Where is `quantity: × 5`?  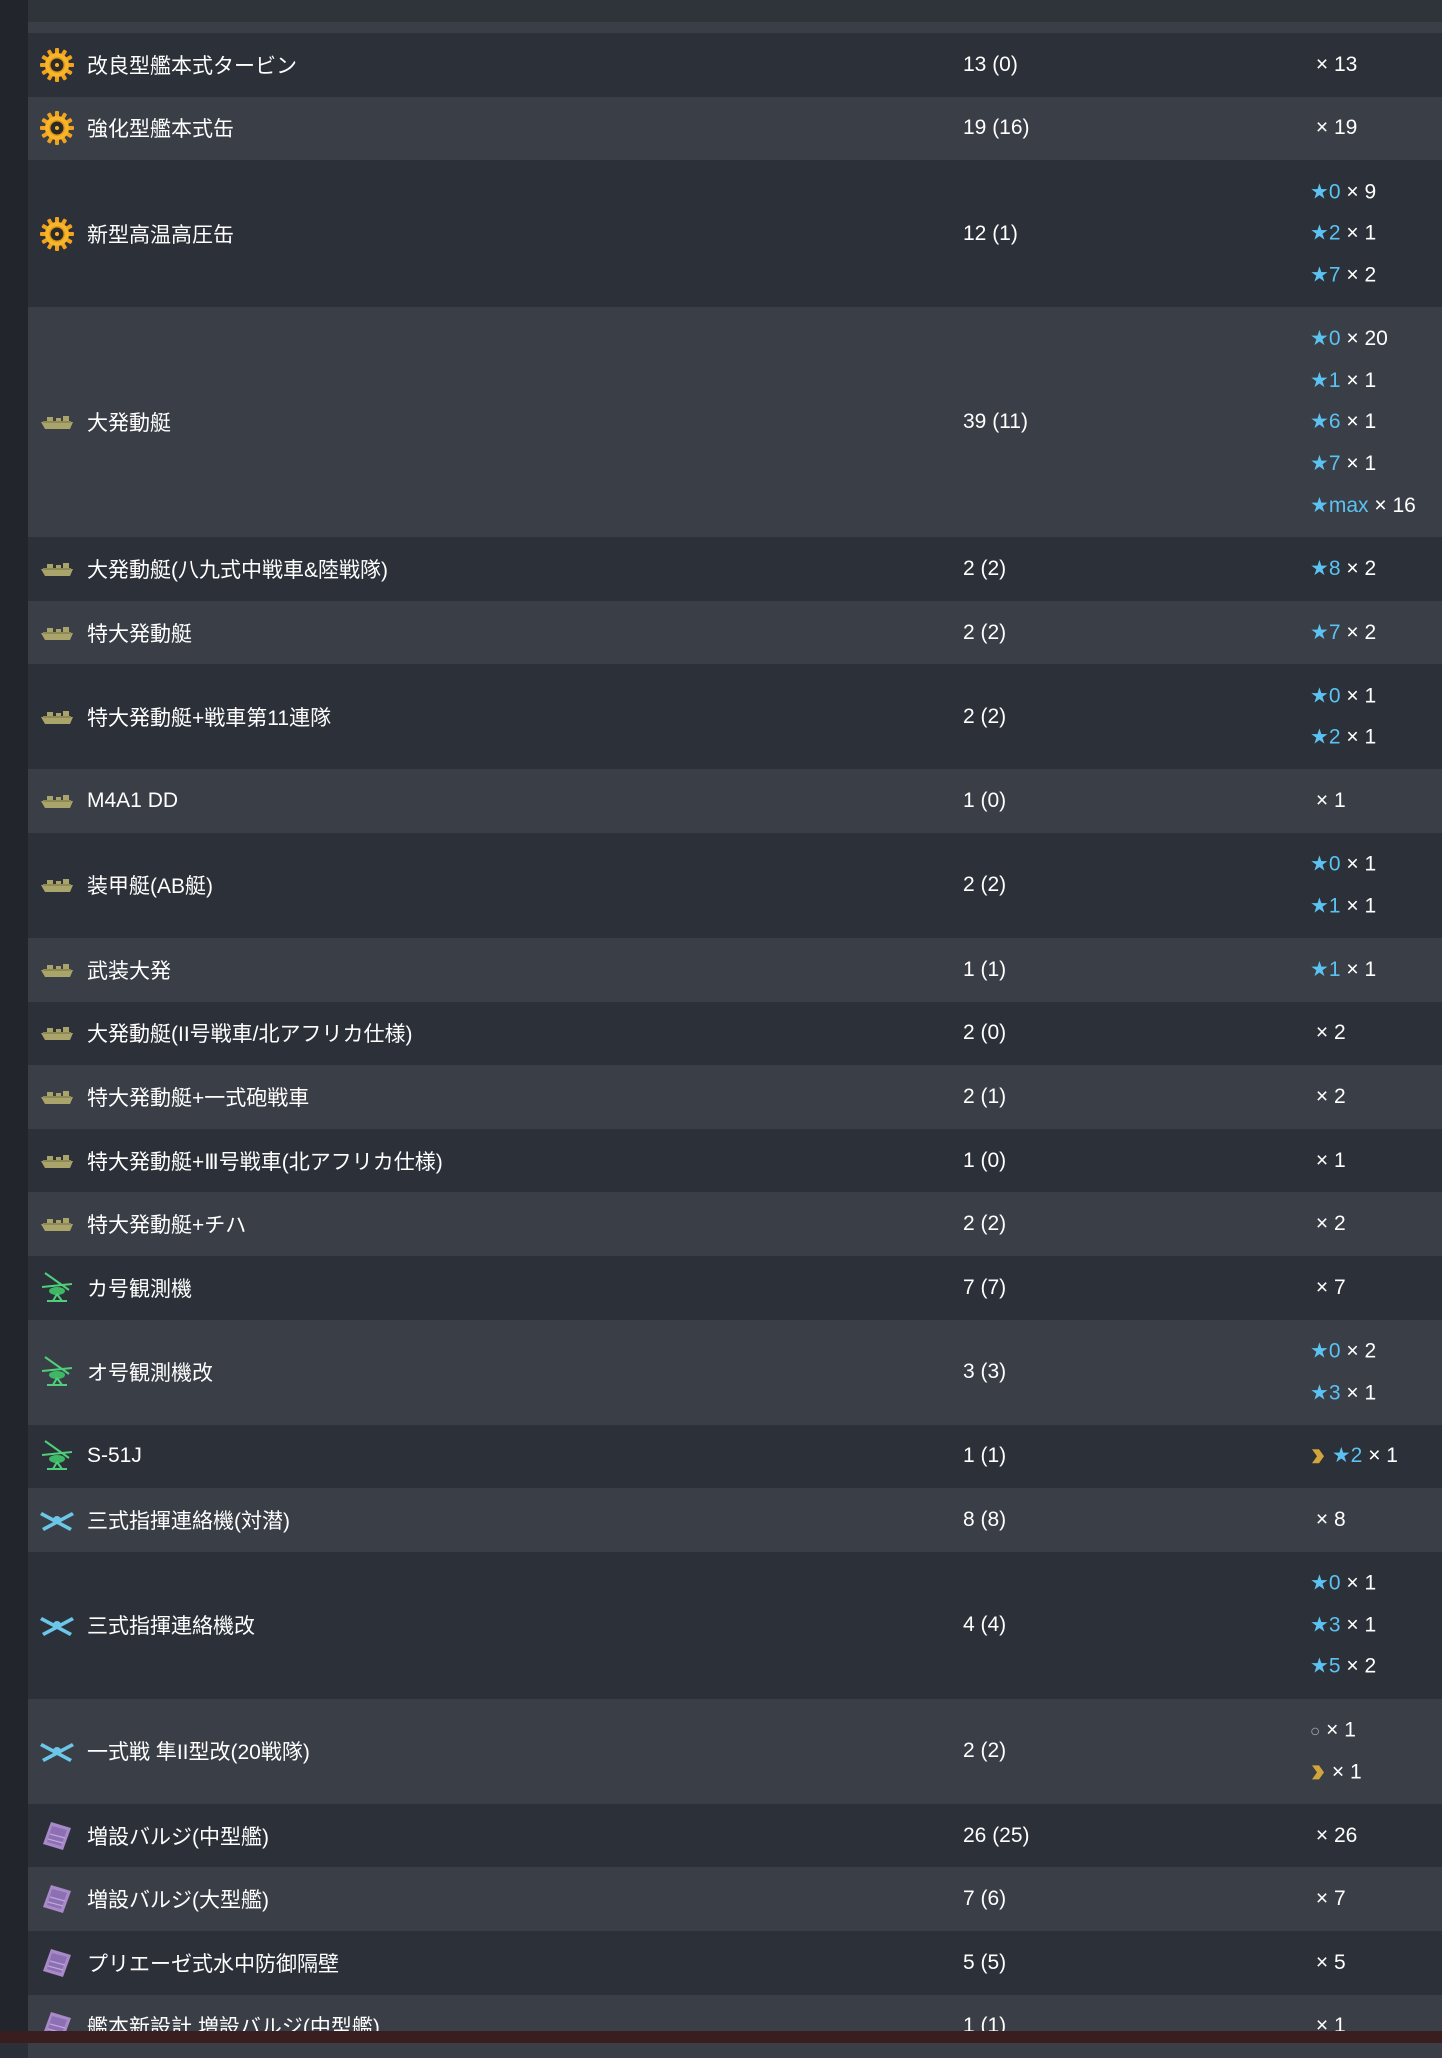 quantity: × 5 is located at coordinates (1331, 1962).